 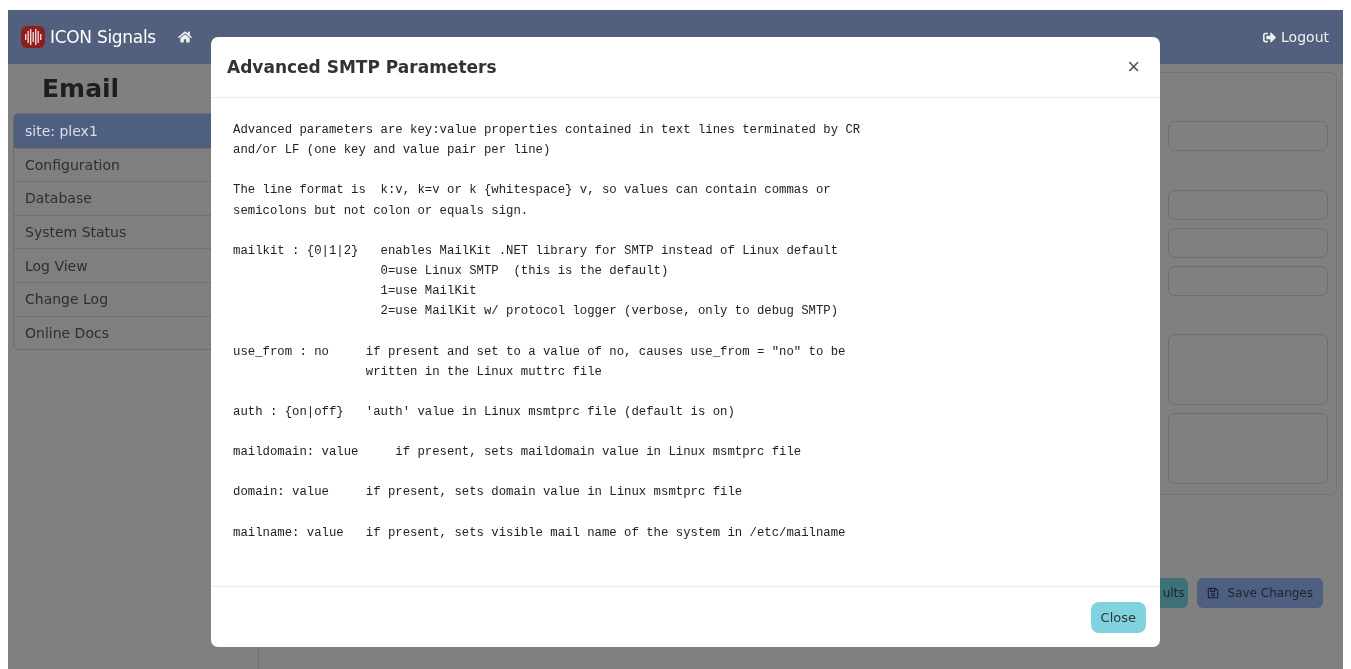 I want to click on help-text: maildomain: value if present, sets maildomain value in Linux msmtprc file, so click(x=517, y=453).